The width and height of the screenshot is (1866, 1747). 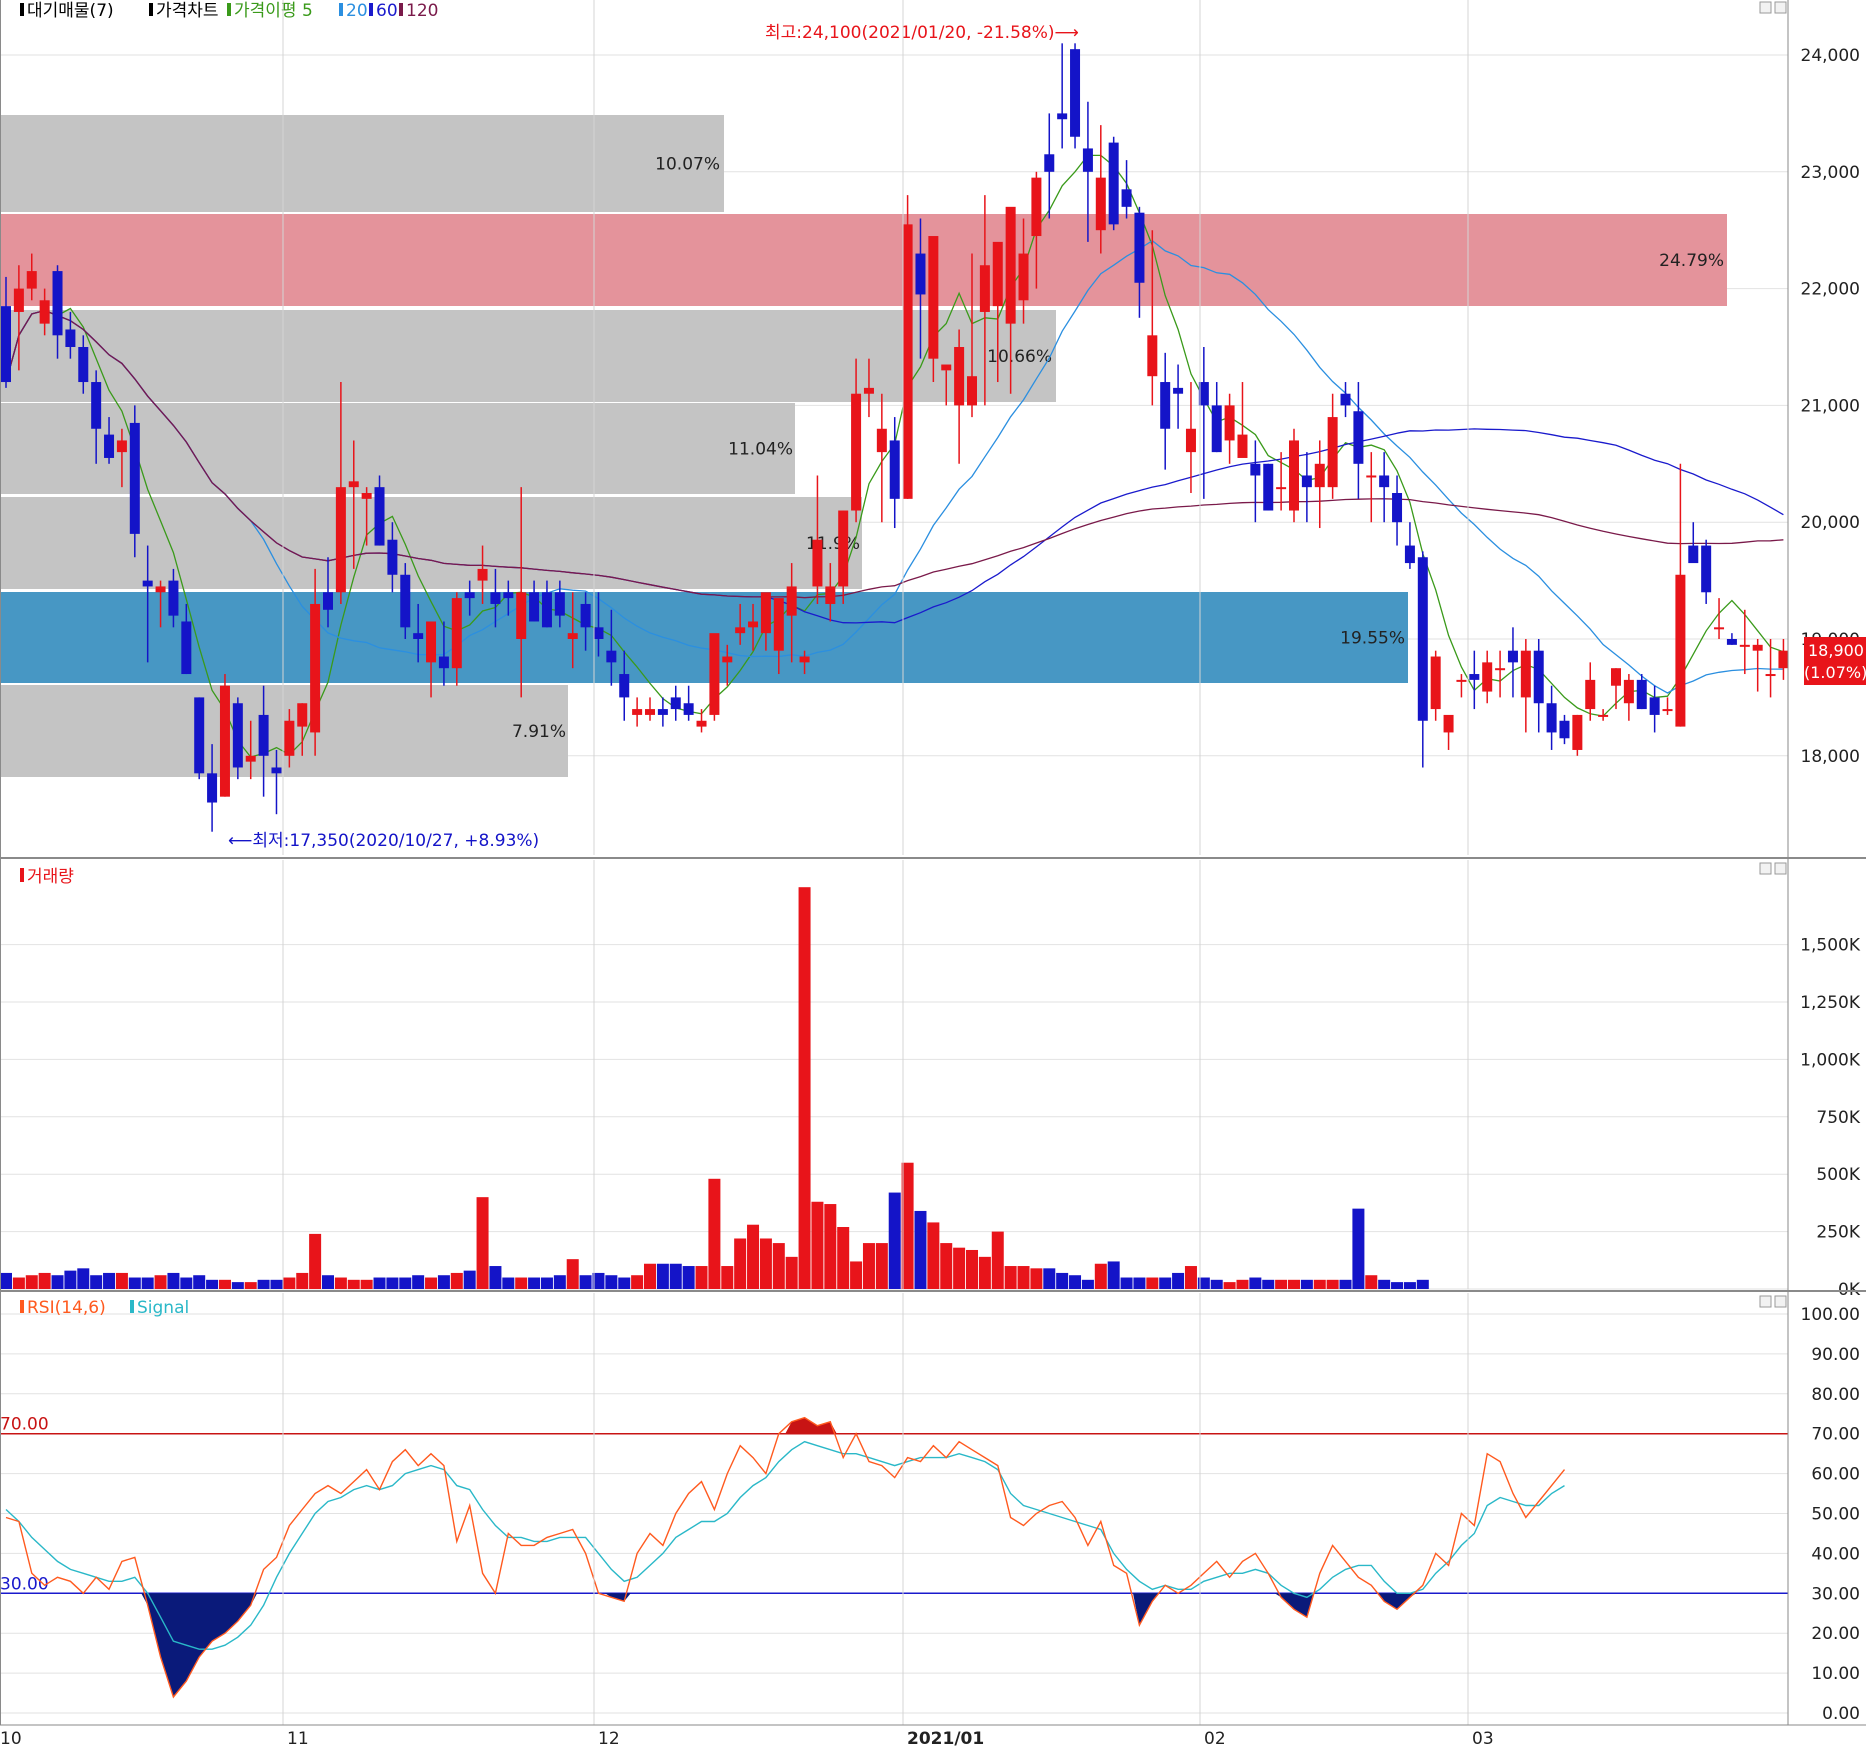 What do you see at coordinates (387, 11) in the screenshot?
I see `legend-label: 60` at bounding box center [387, 11].